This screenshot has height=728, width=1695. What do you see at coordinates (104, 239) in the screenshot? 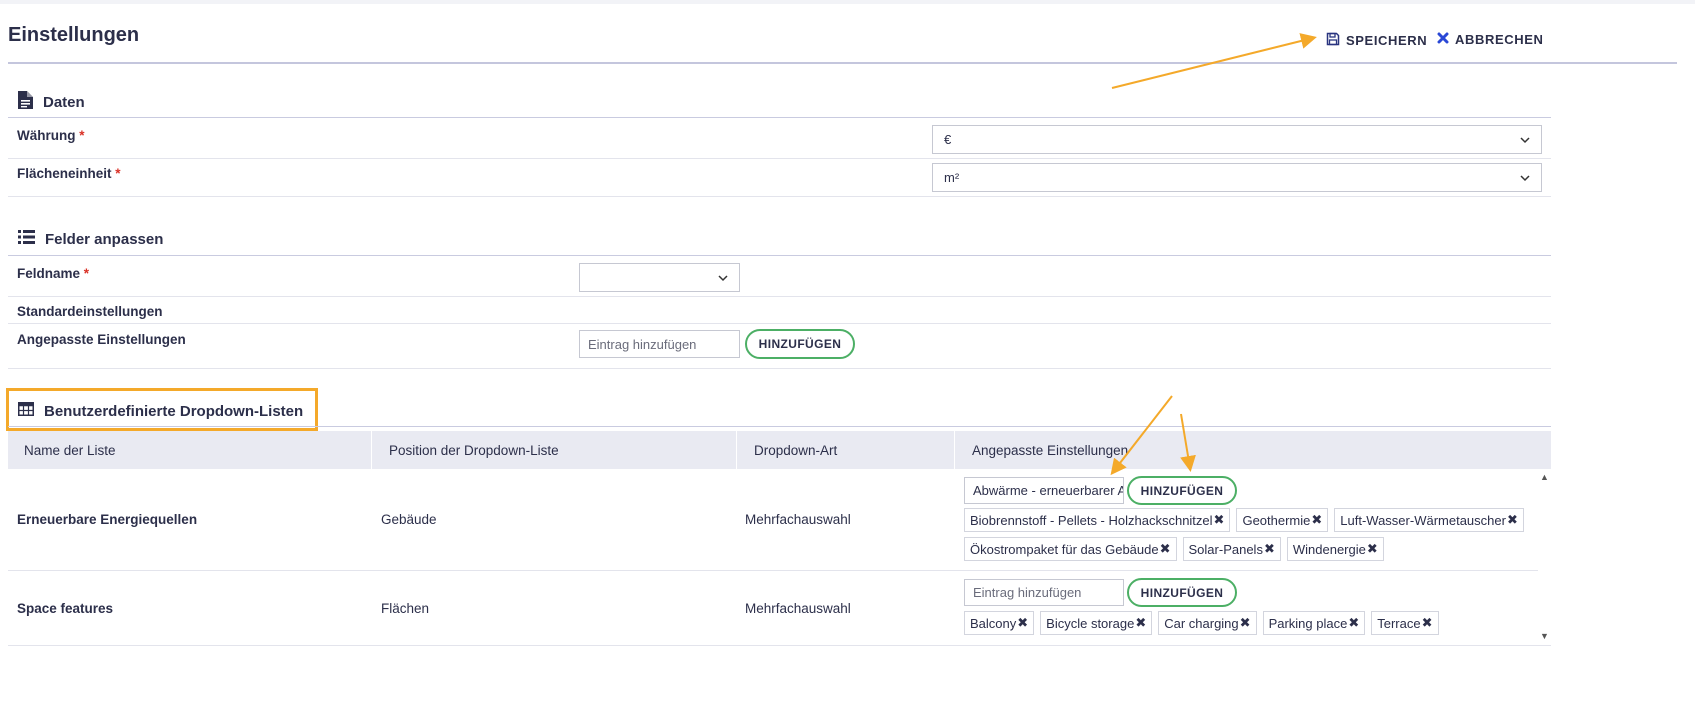
I see `section-title-felder-label: Felder anpassen` at bounding box center [104, 239].